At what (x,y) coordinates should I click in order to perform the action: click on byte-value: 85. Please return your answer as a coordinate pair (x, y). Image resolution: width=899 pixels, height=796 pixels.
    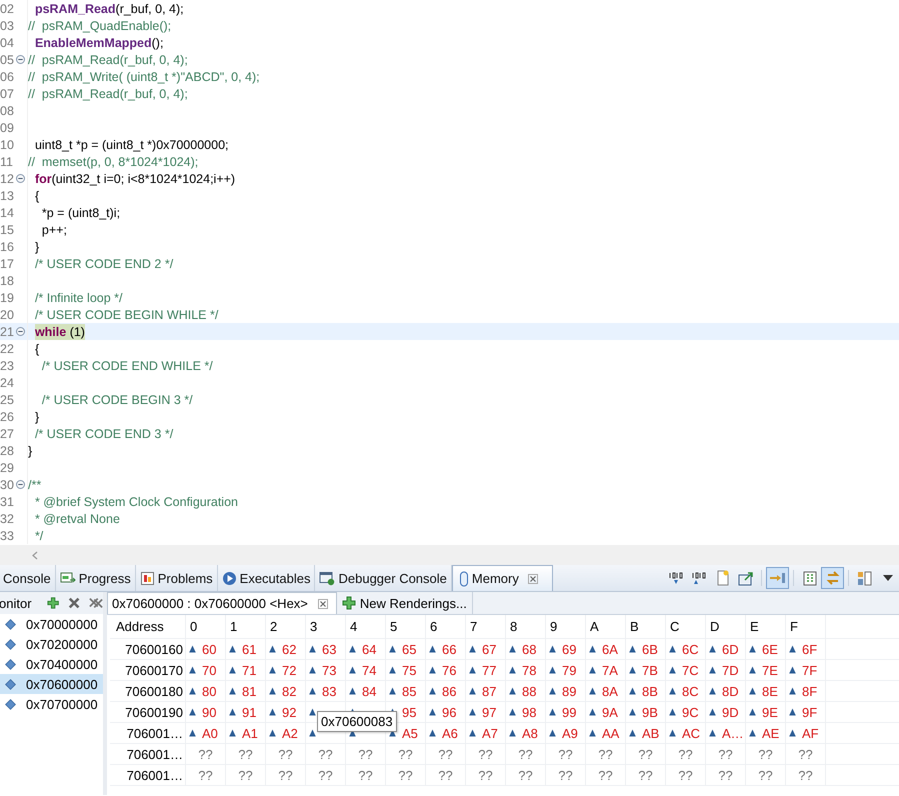
    Looking at the image, I should click on (409, 691).